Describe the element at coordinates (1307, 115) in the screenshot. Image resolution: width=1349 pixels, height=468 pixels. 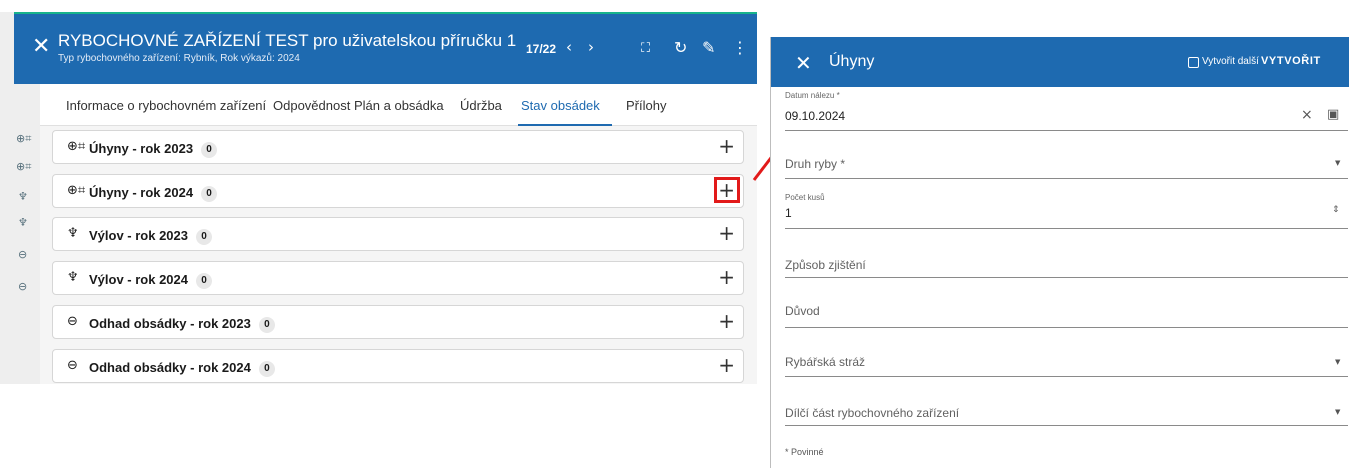
I see `clear-icon: ×` at that location.